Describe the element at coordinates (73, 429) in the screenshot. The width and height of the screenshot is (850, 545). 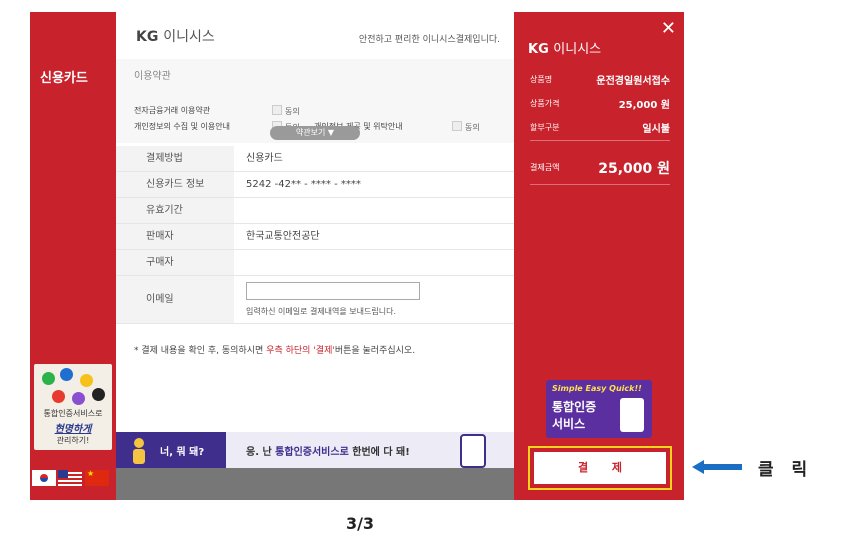
I see `cert-ad-line2: 현명하게` at that location.